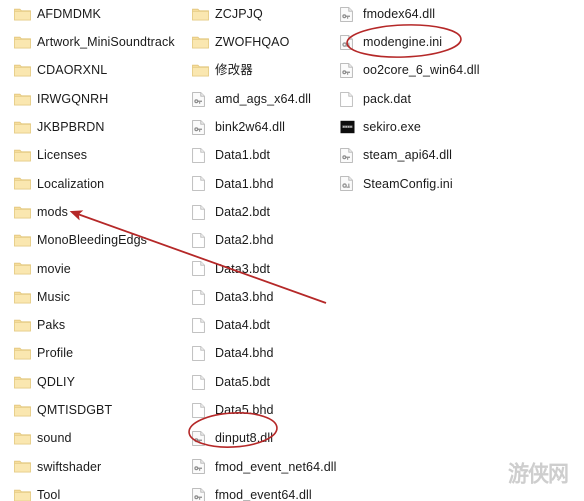 This screenshot has width=584, height=501. I want to click on folder-row: ZCJPJQ, so click(267, 14).